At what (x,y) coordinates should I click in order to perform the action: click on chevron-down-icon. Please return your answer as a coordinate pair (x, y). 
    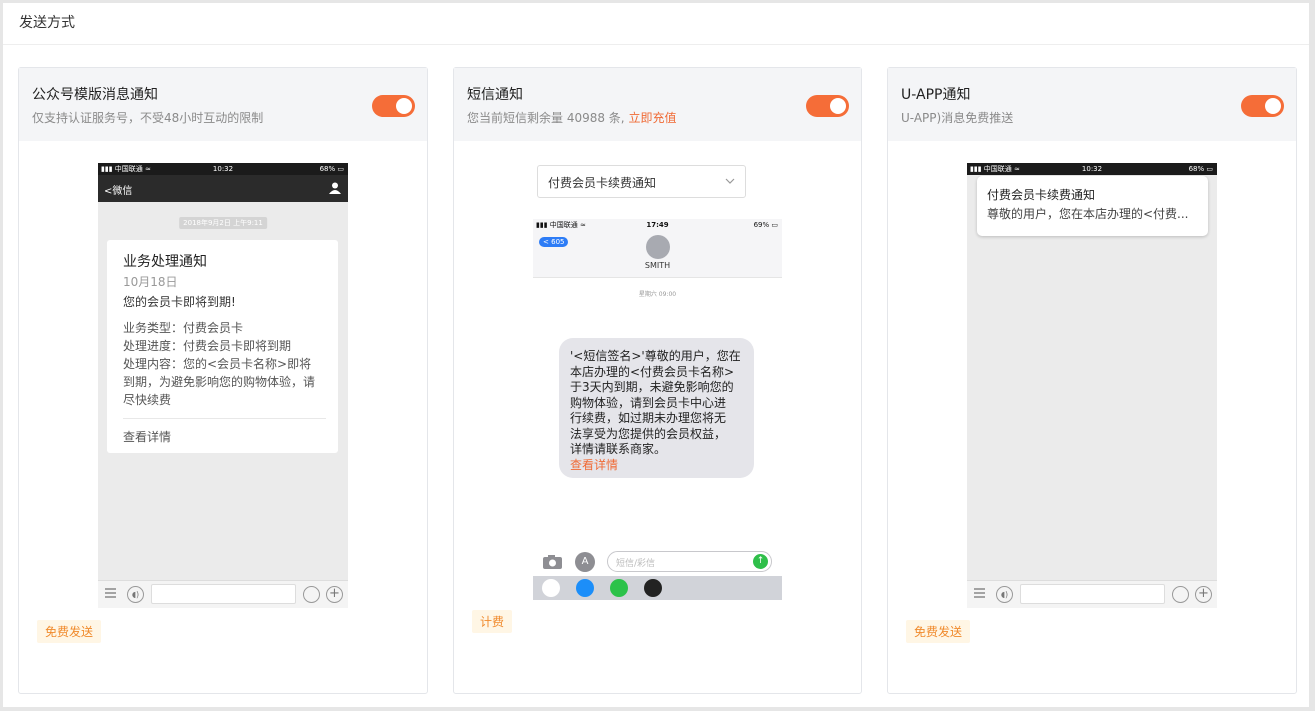
    Looking at the image, I should click on (730, 181).